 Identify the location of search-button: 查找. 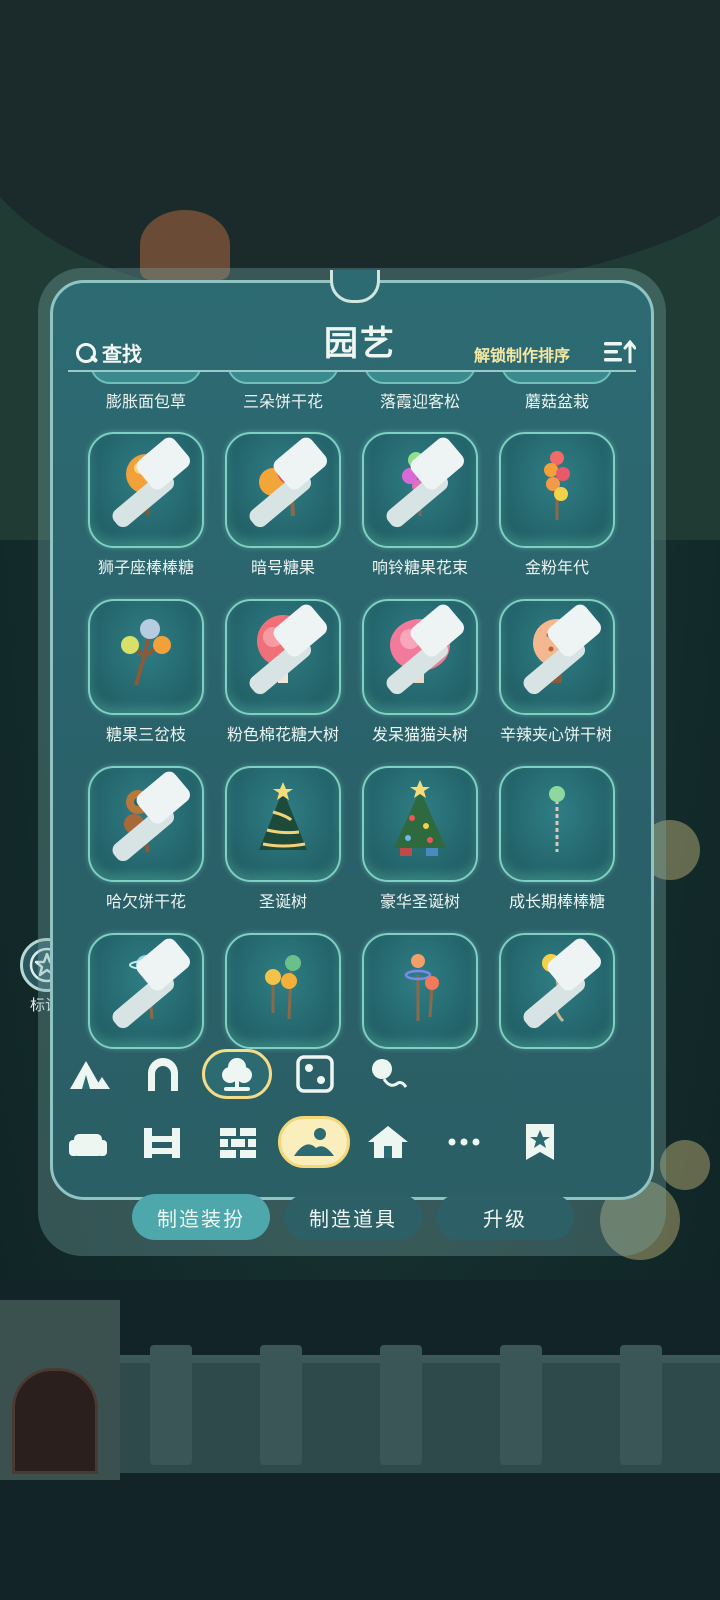
(108, 352).